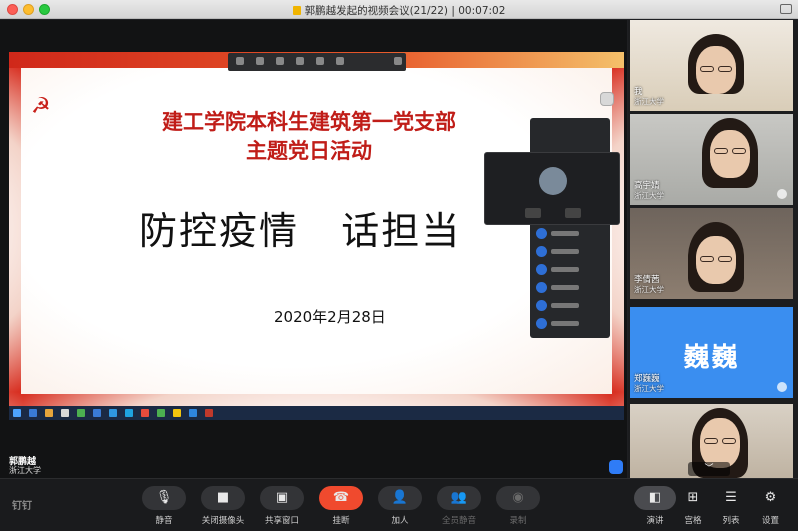 The height and width of the screenshot is (531, 798). I want to click on participant-tile: 高宇婧 浙江大学, so click(711, 159).